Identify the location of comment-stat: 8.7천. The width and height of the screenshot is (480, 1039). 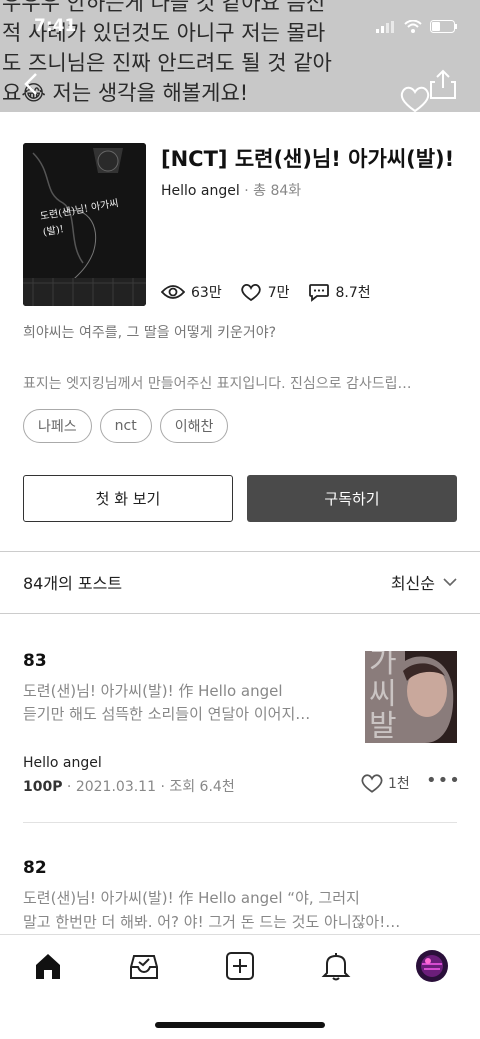
(339, 292).